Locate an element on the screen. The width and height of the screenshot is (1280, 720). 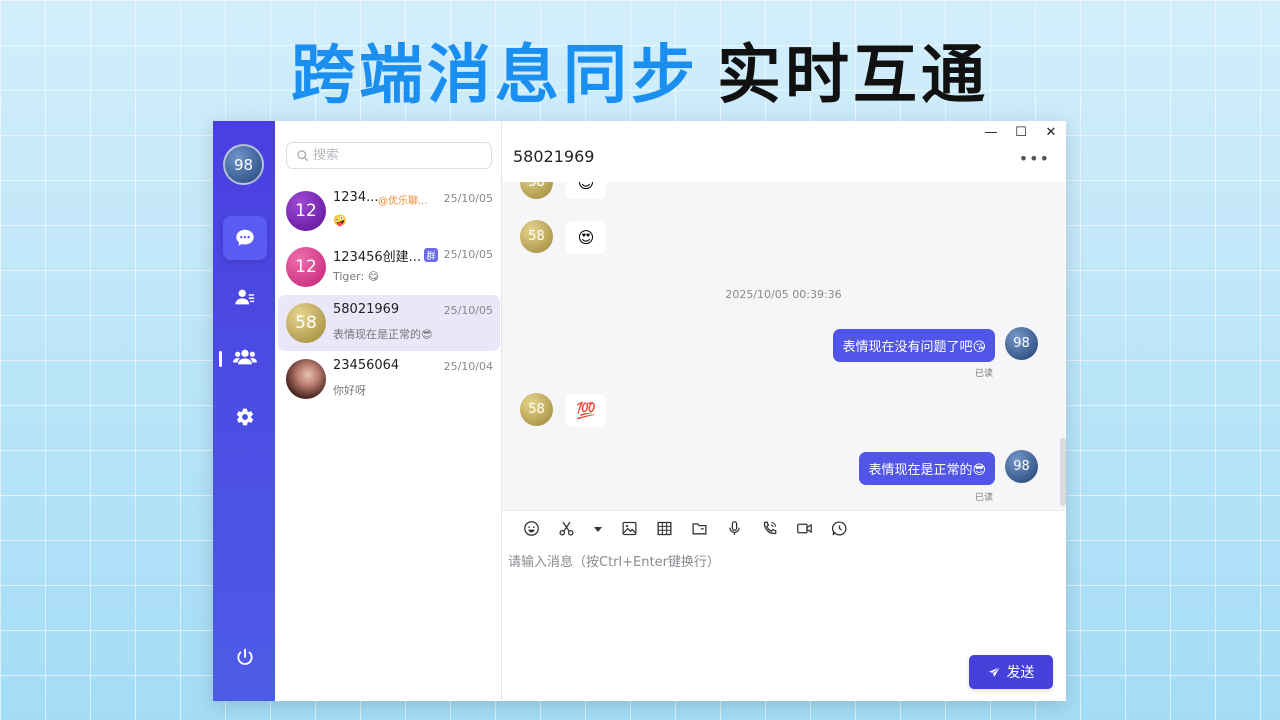
scrollbar is located at coordinates (1063, 472).